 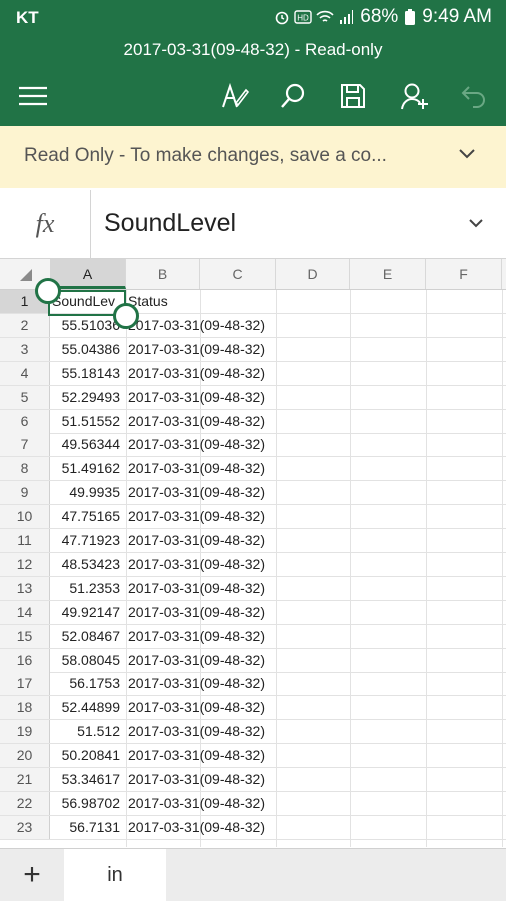 What do you see at coordinates (85, 683) in the screenshot?
I see `cell-a: 56.1753` at bounding box center [85, 683].